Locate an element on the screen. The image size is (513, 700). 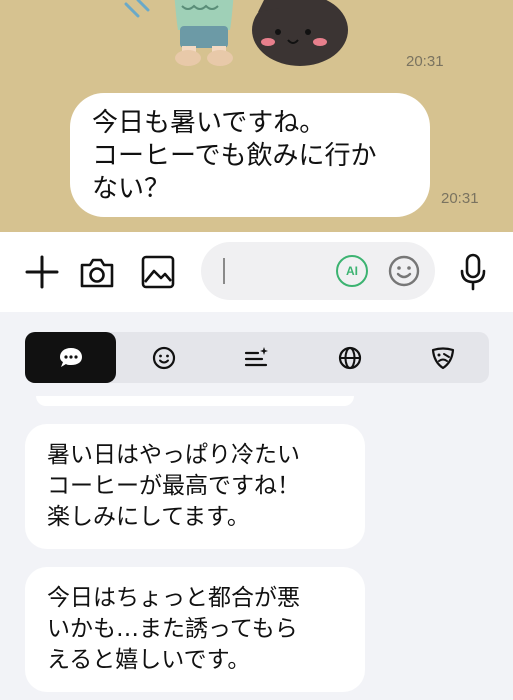
incoming-message-bubble: 今日も暑いですね。 コーヒーでも飲みに行か ない？ is located at coordinates (250, 155).